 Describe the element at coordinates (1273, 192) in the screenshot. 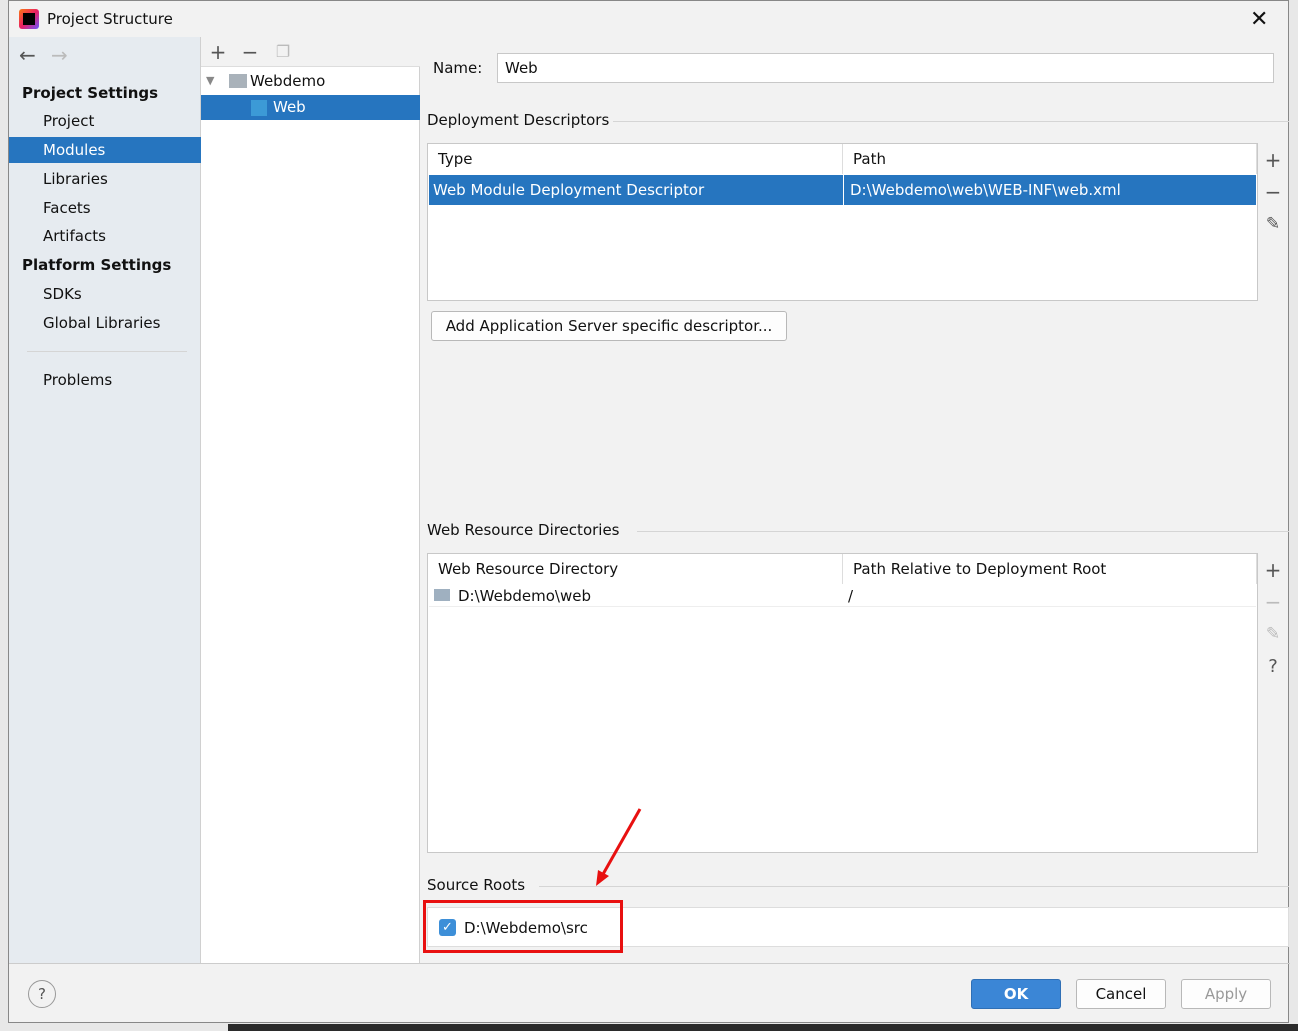

I see `remove-descriptor-icon: −` at that location.